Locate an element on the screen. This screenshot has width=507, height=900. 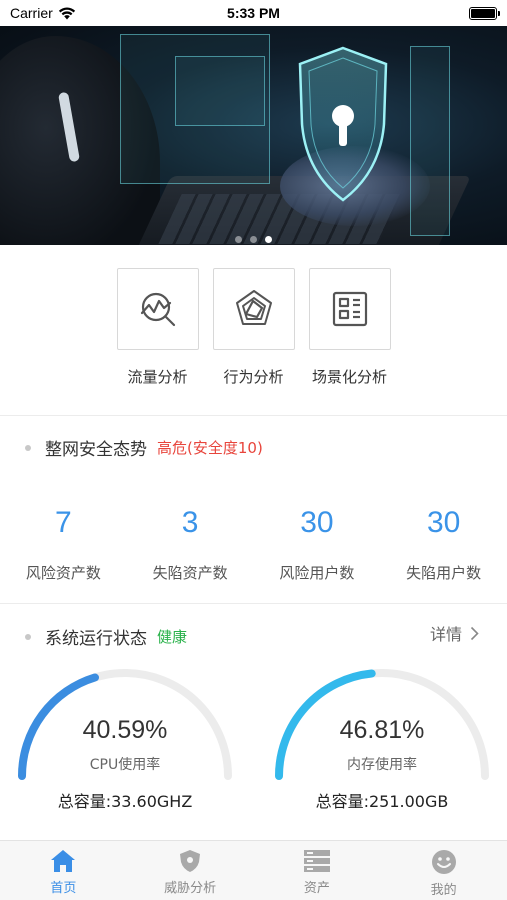
security-status-badge: 高危(安全度10) is located at coordinates (210, 448).